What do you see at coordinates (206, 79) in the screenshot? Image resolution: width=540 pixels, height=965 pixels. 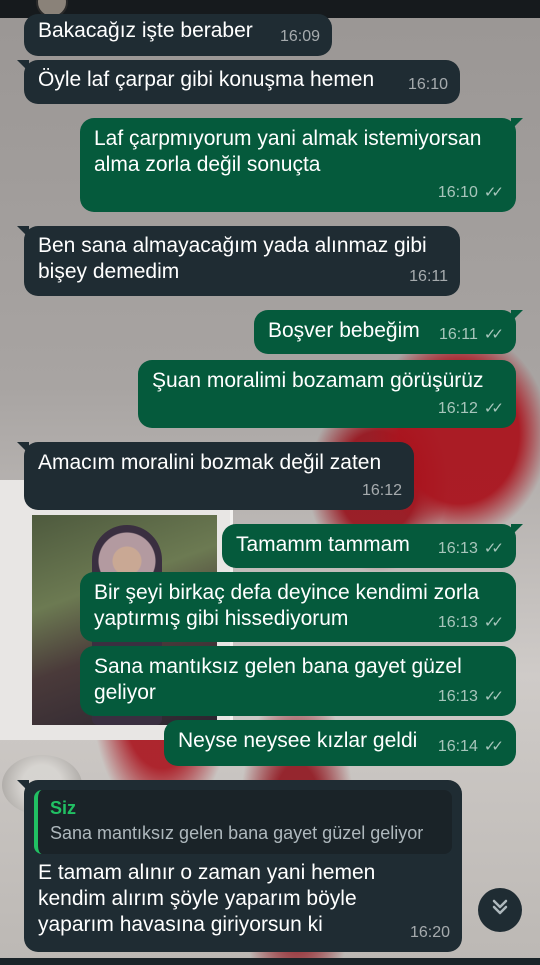 I see `message-text: Öyle laf çarpar gibi konuşma hemen` at bounding box center [206, 79].